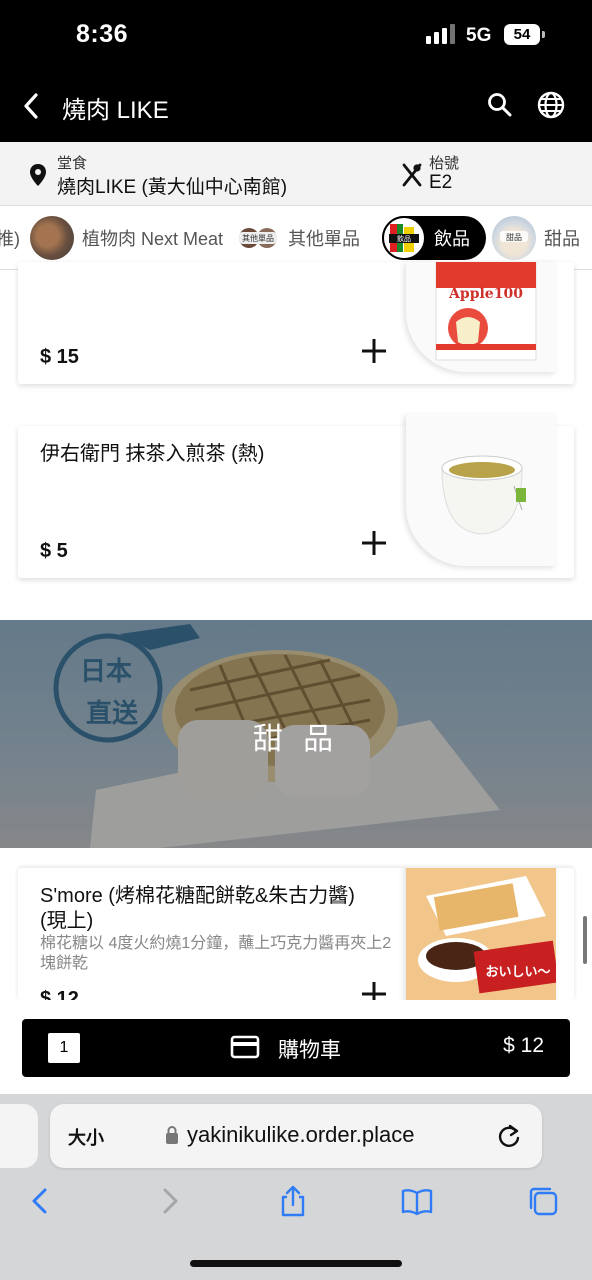  What do you see at coordinates (485, 294) in the screenshot?
I see `svg-text: Apple100` at bounding box center [485, 294].